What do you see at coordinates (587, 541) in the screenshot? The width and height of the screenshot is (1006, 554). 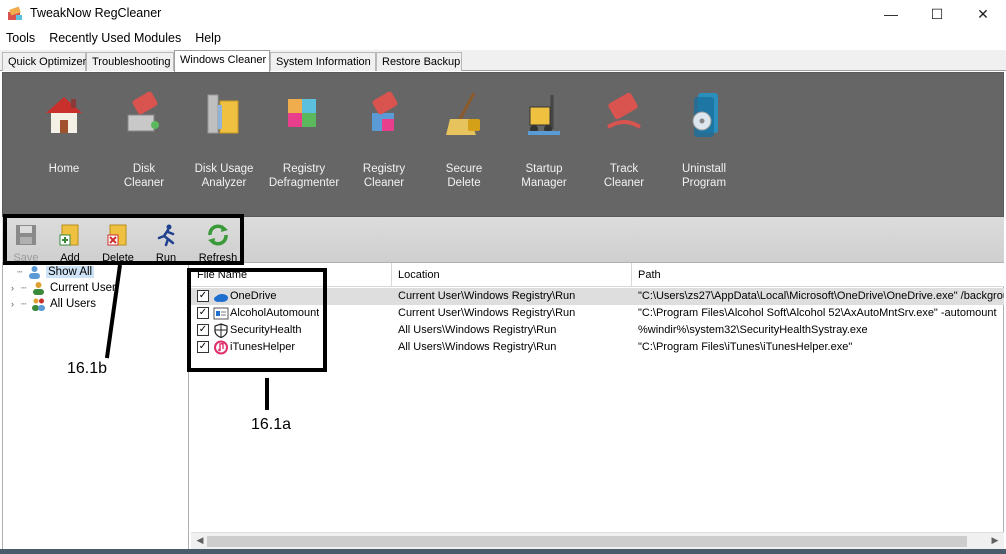 I see `scrollbar-thumb` at bounding box center [587, 541].